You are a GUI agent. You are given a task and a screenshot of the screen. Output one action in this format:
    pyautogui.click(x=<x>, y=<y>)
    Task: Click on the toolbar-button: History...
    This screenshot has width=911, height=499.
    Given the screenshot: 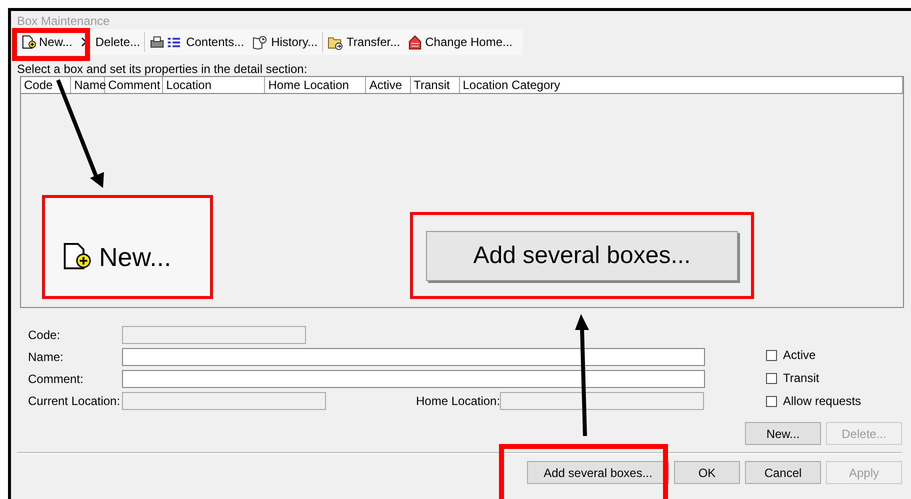 What is the action you would take?
    pyautogui.click(x=285, y=42)
    